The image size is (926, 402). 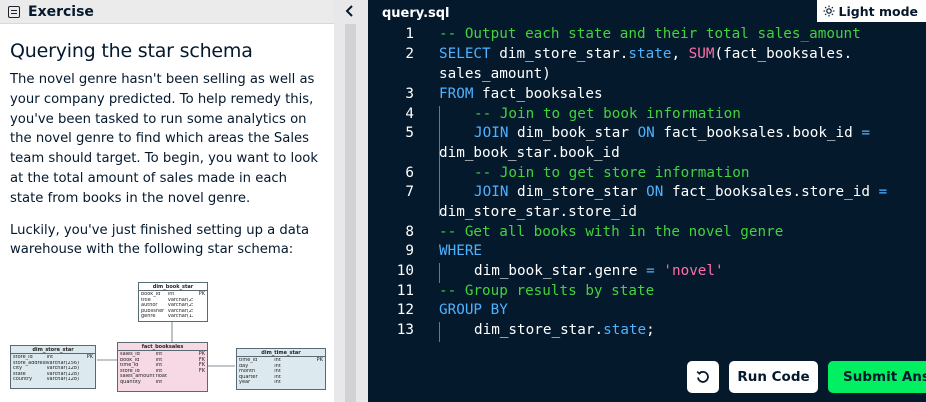 What do you see at coordinates (167, 12) in the screenshot?
I see `exercise-header: Exercise` at bounding box center [167, 12].